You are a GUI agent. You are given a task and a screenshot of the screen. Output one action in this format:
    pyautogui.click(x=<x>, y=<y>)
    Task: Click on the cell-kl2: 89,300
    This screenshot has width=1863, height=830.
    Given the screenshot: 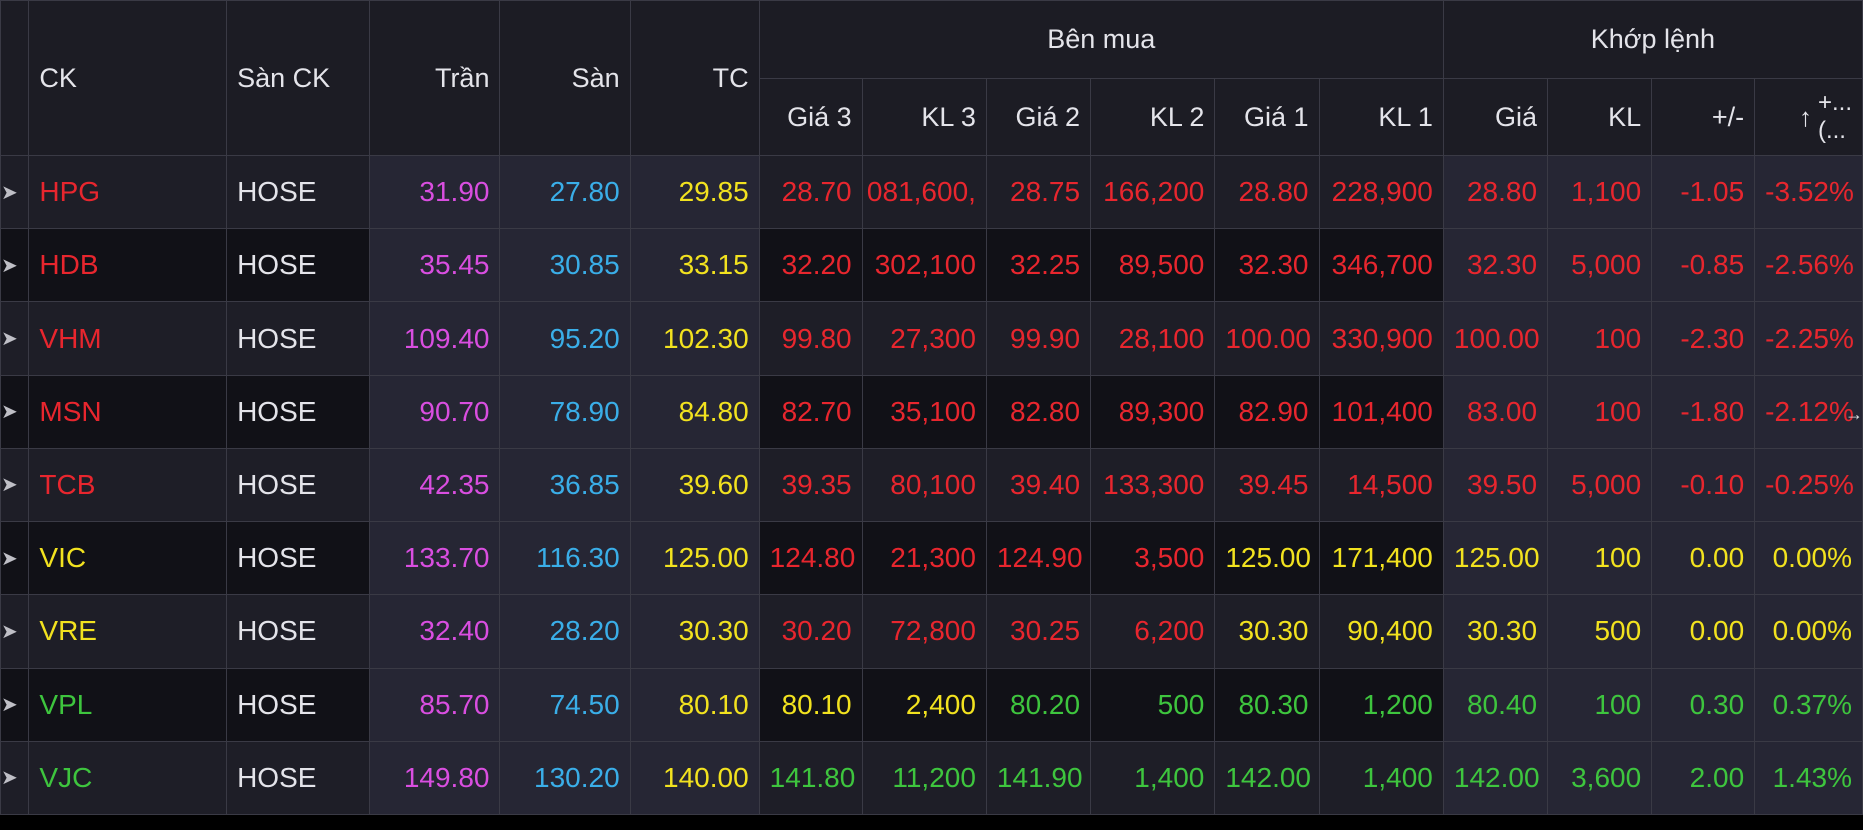 What is the action you would take?
    pyautogui.click(x=1153, y=411)
    